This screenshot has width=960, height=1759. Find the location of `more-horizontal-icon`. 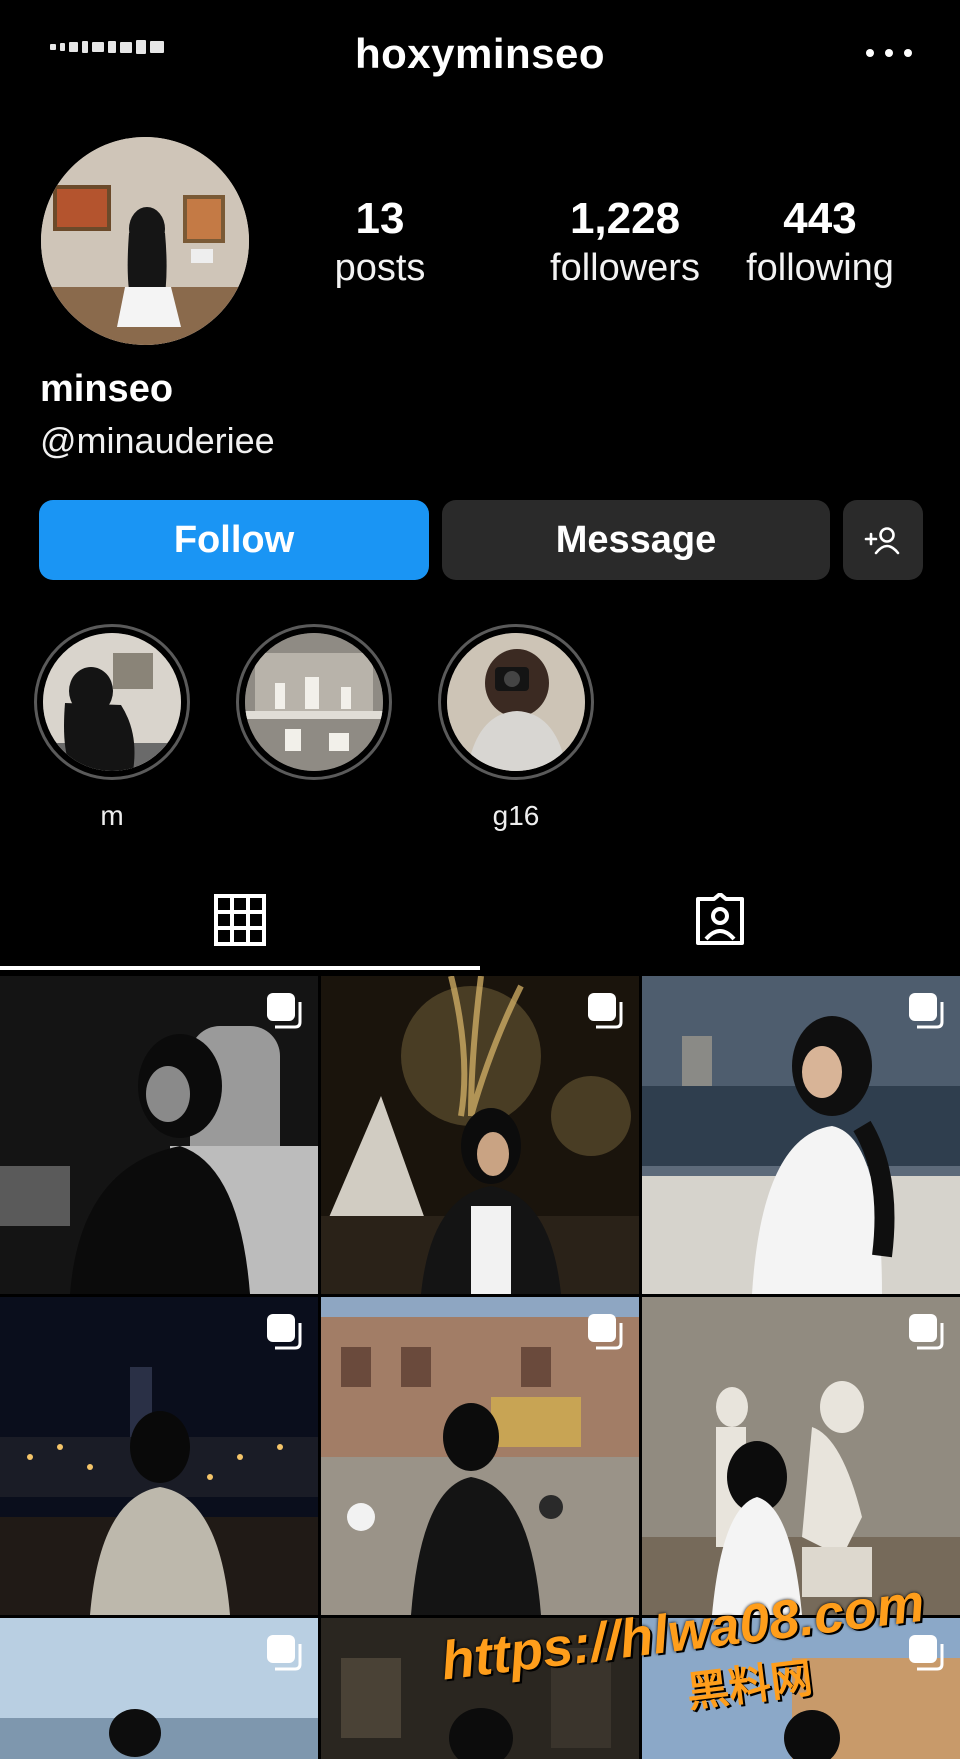

more-horizontal-icon is located at coordinates (870, 53).